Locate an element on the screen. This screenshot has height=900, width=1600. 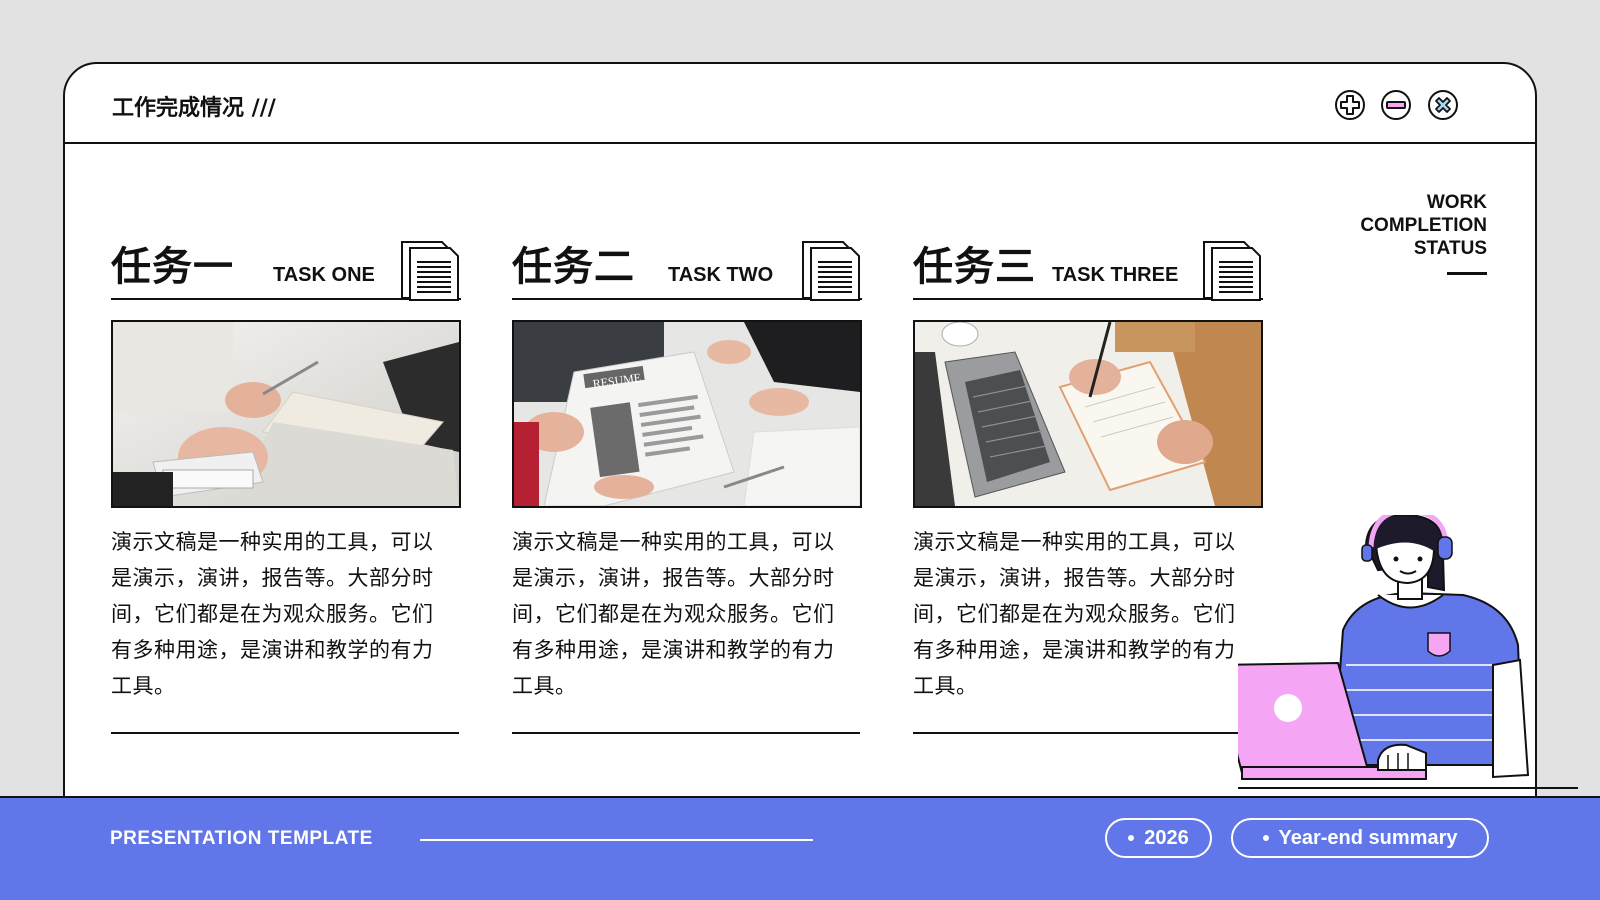
task-title-en: TASK THREE is located at coordinates (1115, 275).